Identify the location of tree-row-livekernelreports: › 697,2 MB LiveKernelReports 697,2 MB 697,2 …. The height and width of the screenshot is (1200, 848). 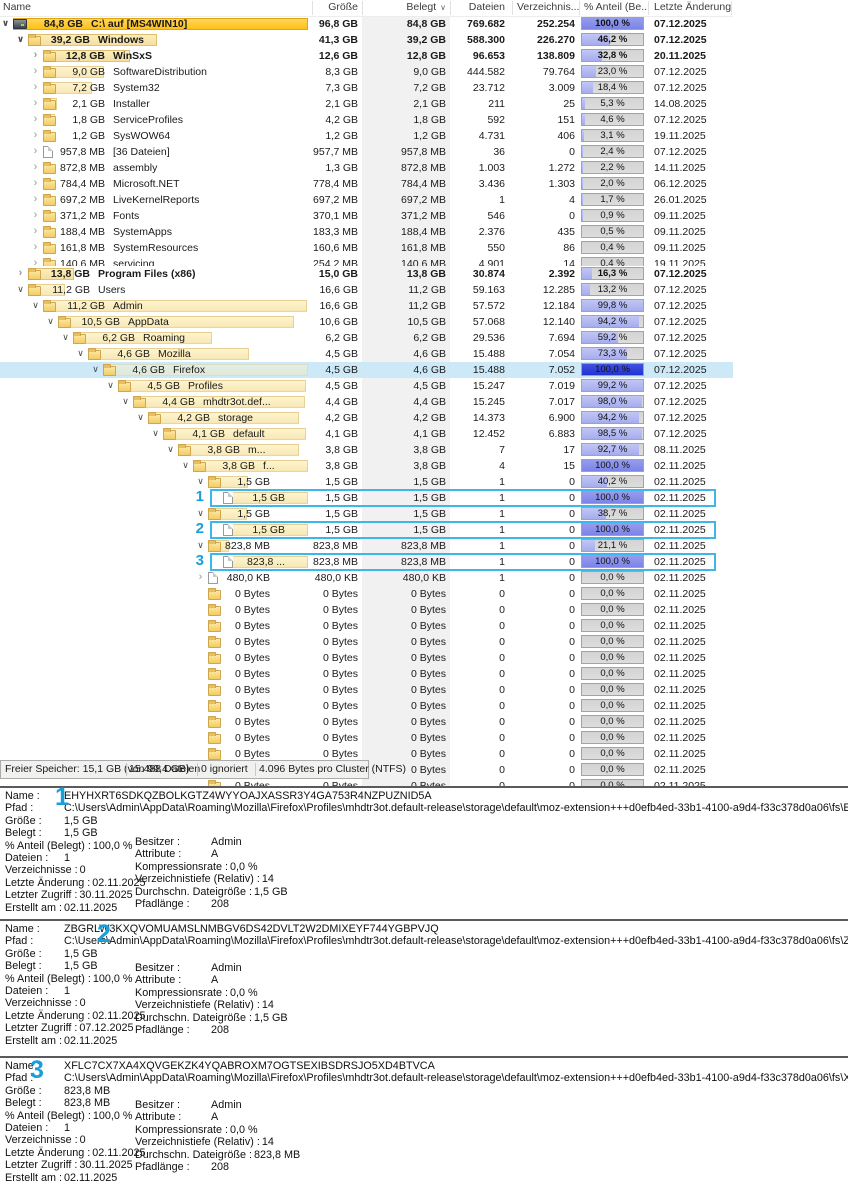
(366, 200).